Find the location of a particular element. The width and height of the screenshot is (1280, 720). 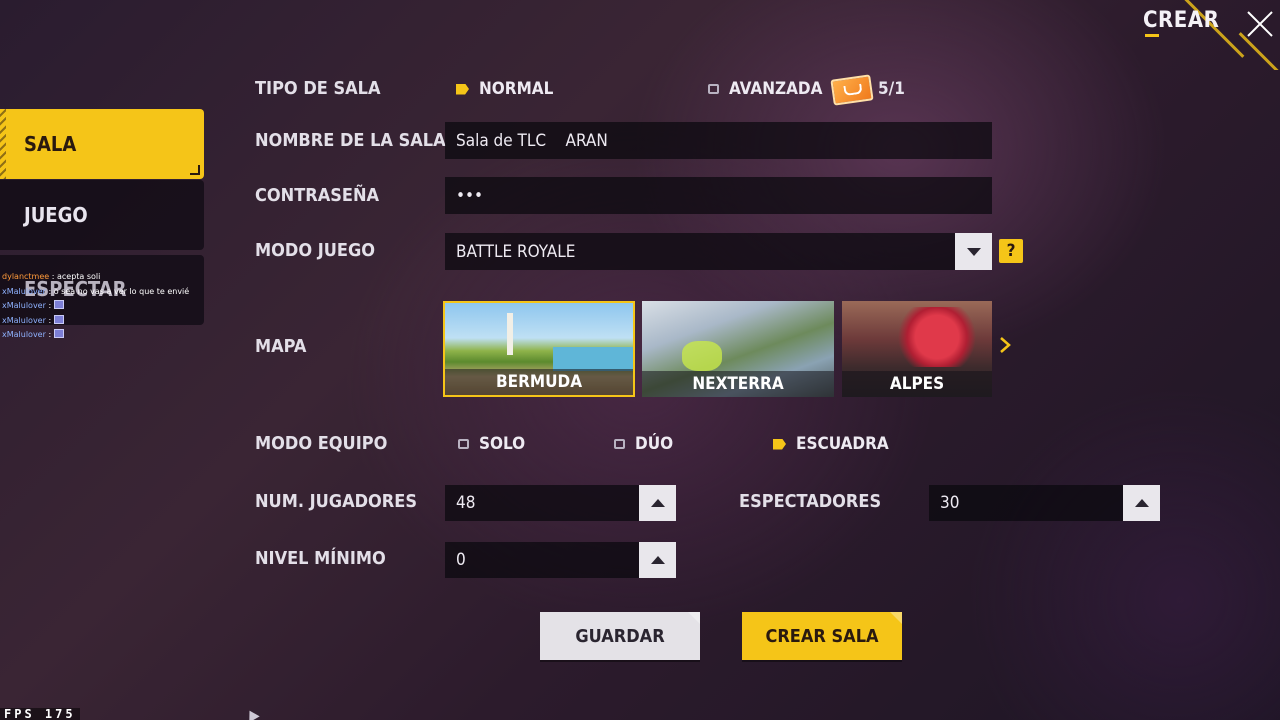

mouse-cursor-icon is located at coordinates (252, 713).